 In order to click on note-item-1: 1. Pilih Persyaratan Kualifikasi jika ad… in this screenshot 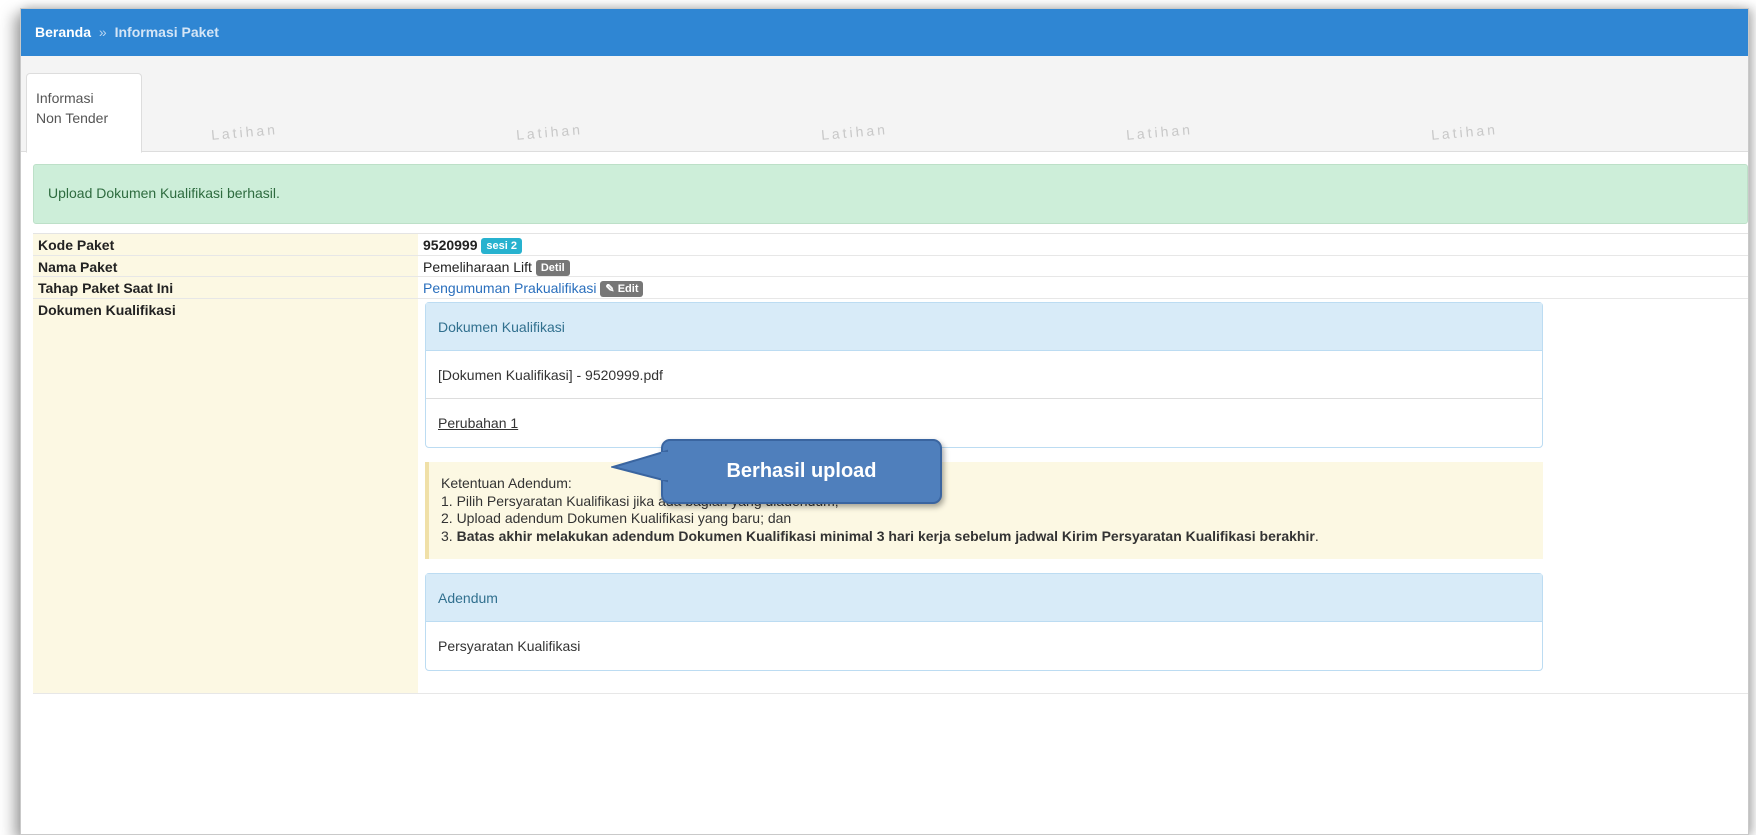, I will do `click(640, 500)`.